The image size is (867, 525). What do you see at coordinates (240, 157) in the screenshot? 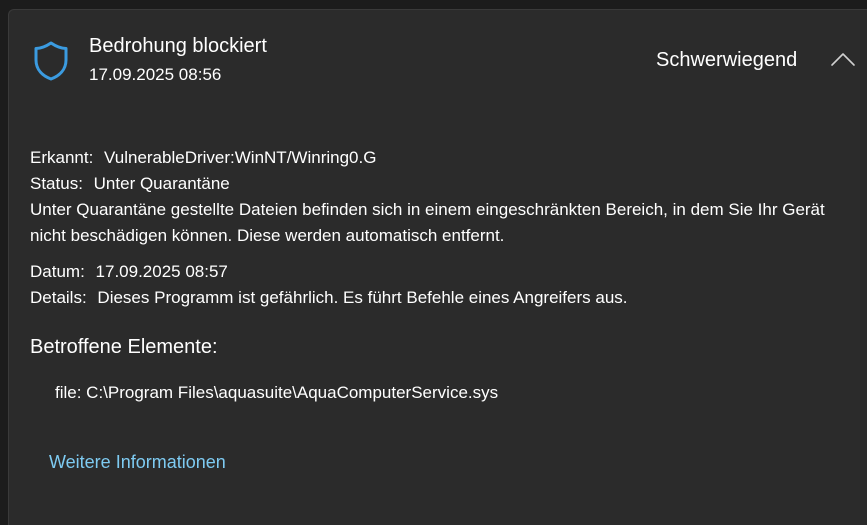
I see `detected-value: VulnerableDriver:WinNT/Winring0.G` at bounding box center [240, 157].